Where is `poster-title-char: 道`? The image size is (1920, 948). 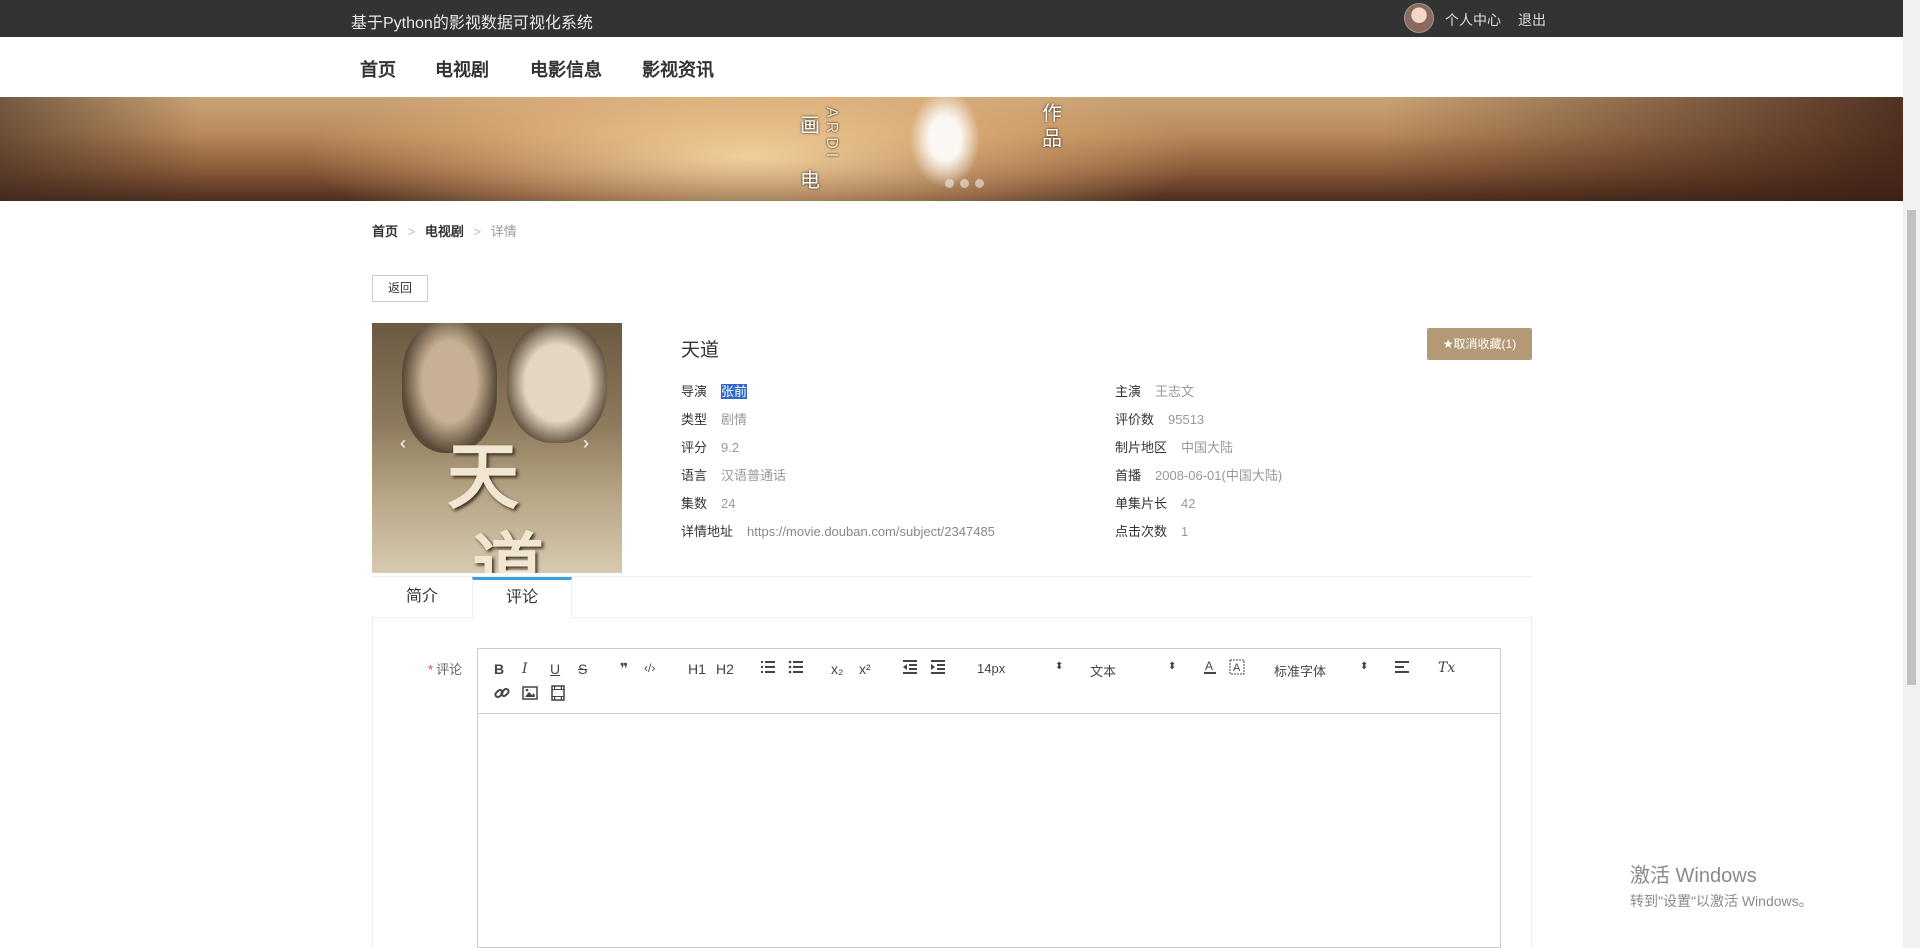
poster-title-char: 道 is located at coordinates (508, 548).